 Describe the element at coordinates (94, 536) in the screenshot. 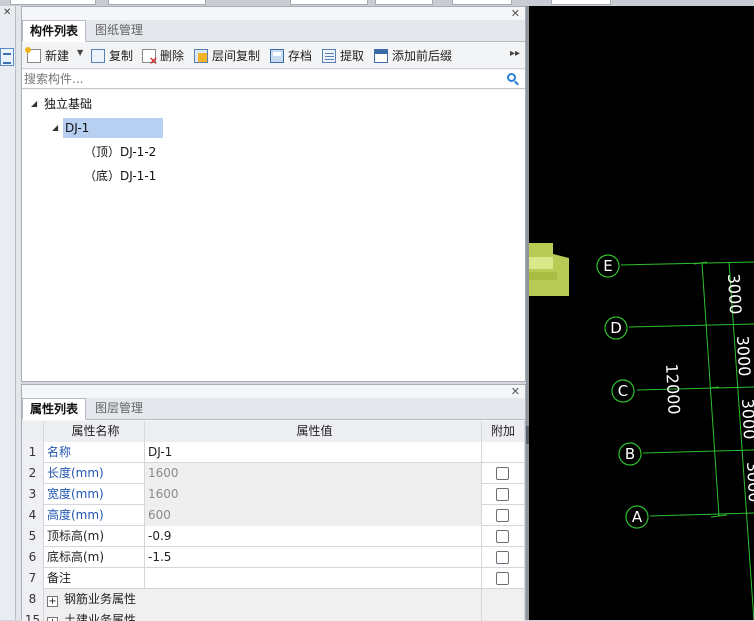

I see `row-name: 顶标高(m)` at that location.